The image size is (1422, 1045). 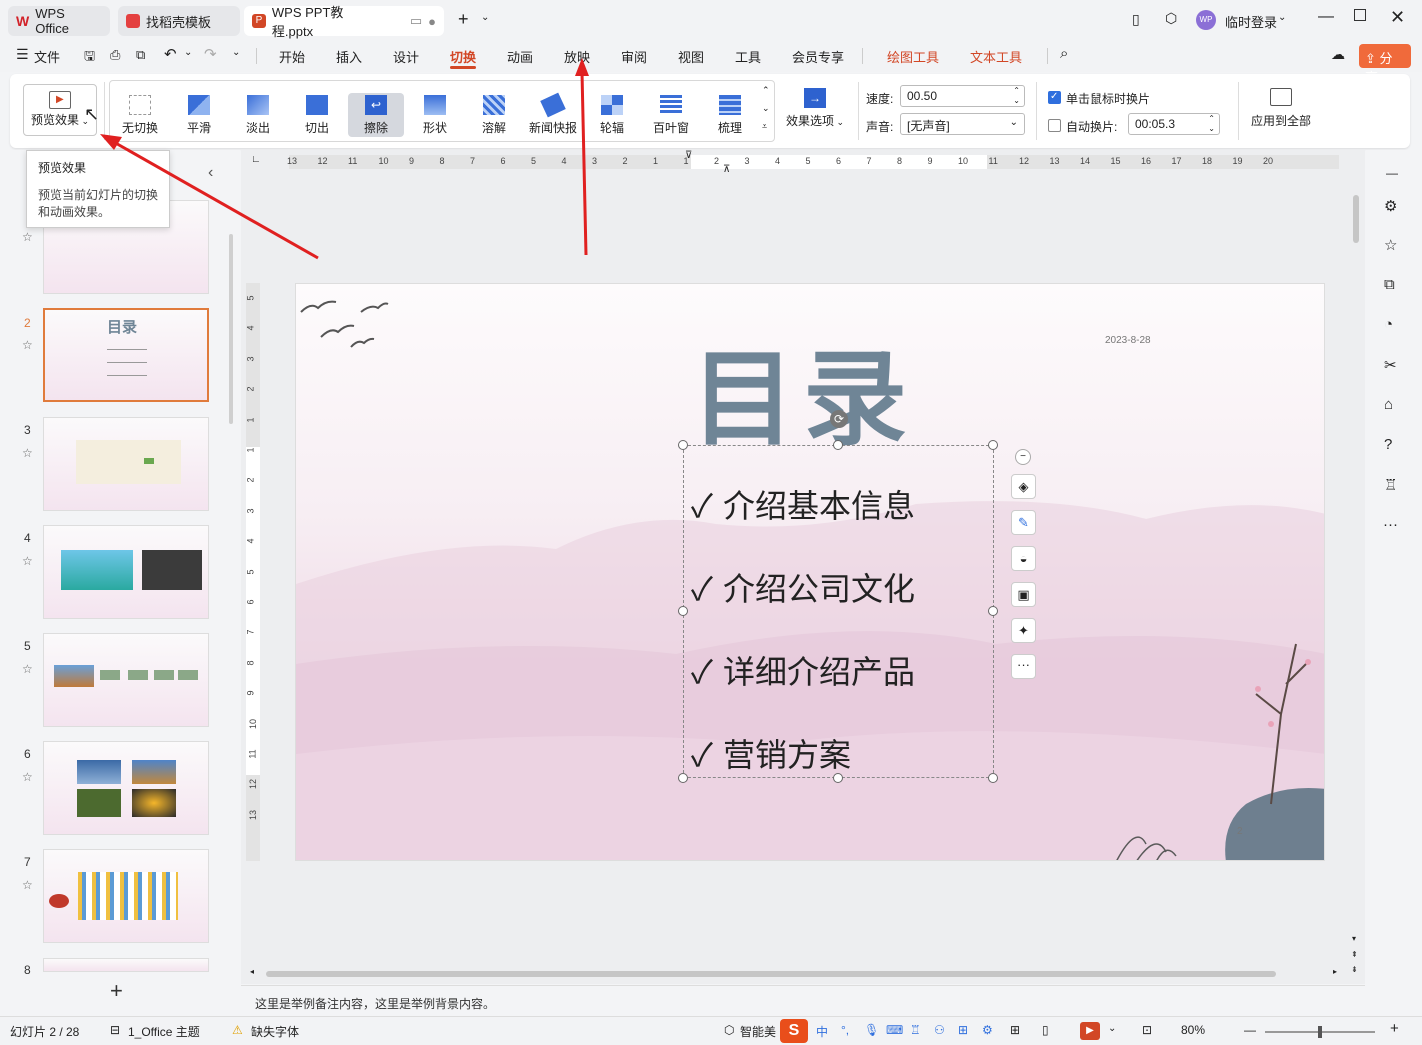 I want to click on login-label: 临时登录, so click(x=1251, y=21).